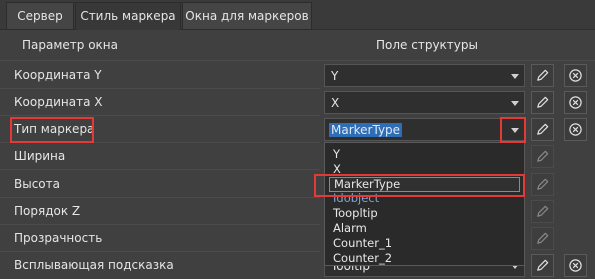  I want to click on tab-marker-style: Стиль маркера, so click(128, 16).